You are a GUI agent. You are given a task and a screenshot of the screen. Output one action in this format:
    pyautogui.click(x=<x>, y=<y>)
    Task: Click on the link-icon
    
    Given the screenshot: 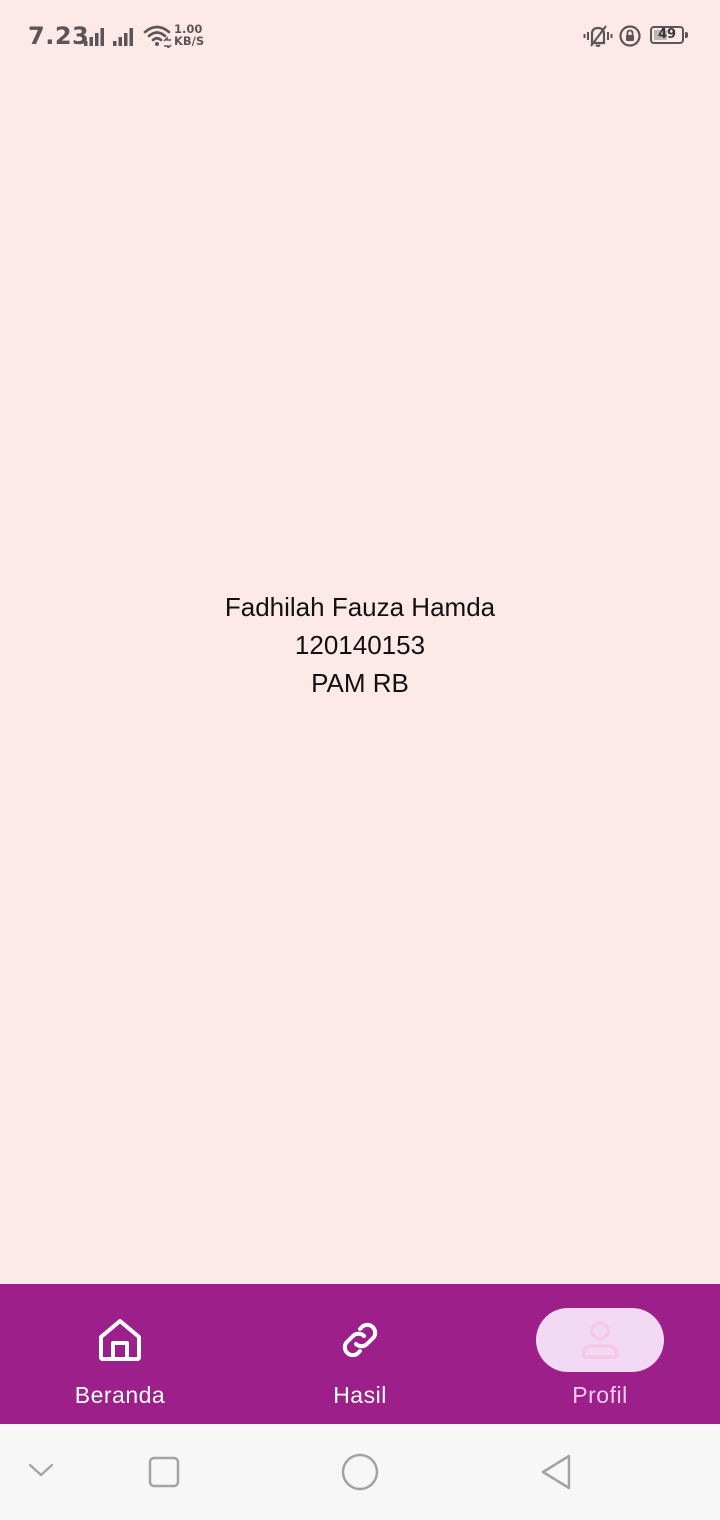 What is the action you would take?
    pyautogui.click(x=360, y=1340)
    